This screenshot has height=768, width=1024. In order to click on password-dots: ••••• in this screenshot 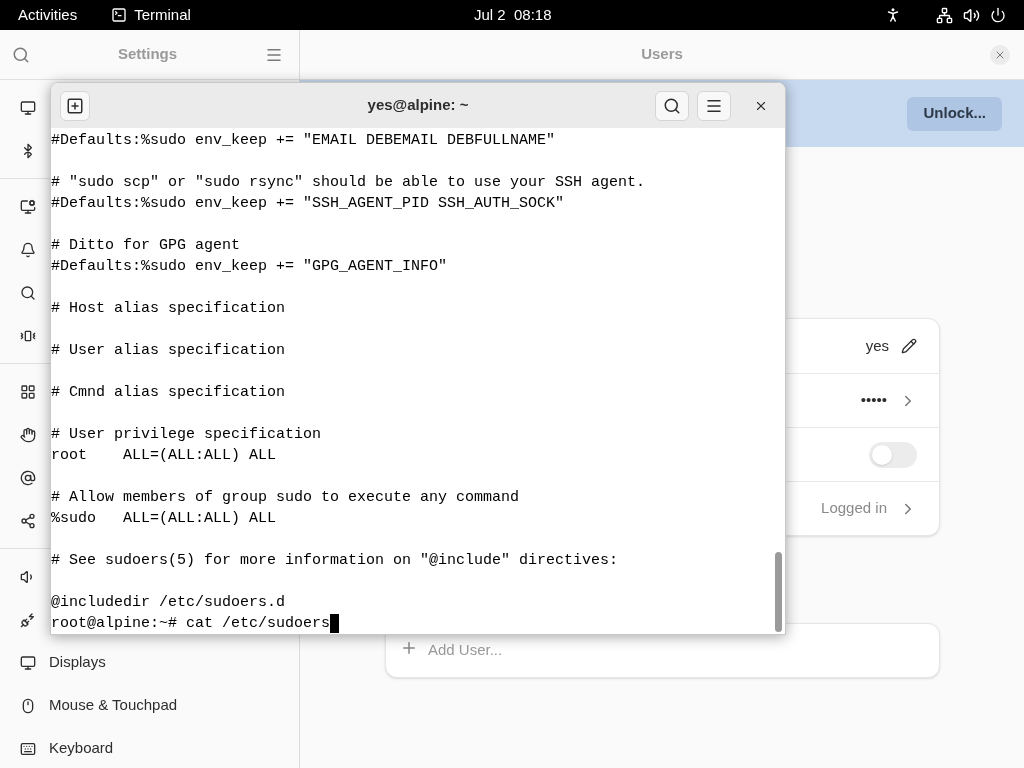, I will do `click(873, 400)`.